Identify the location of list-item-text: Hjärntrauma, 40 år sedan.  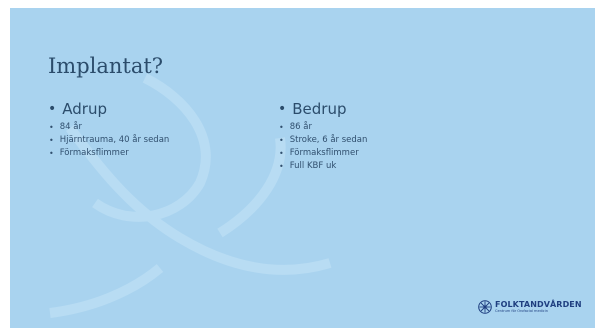
(114, 140).